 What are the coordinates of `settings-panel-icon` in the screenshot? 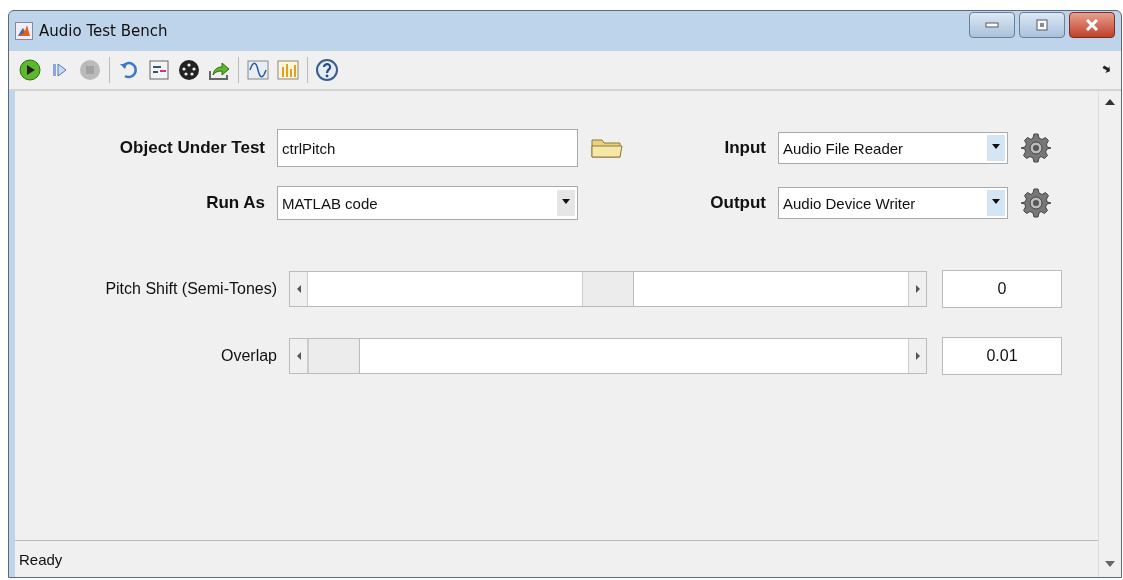 It's located at (159, 70).